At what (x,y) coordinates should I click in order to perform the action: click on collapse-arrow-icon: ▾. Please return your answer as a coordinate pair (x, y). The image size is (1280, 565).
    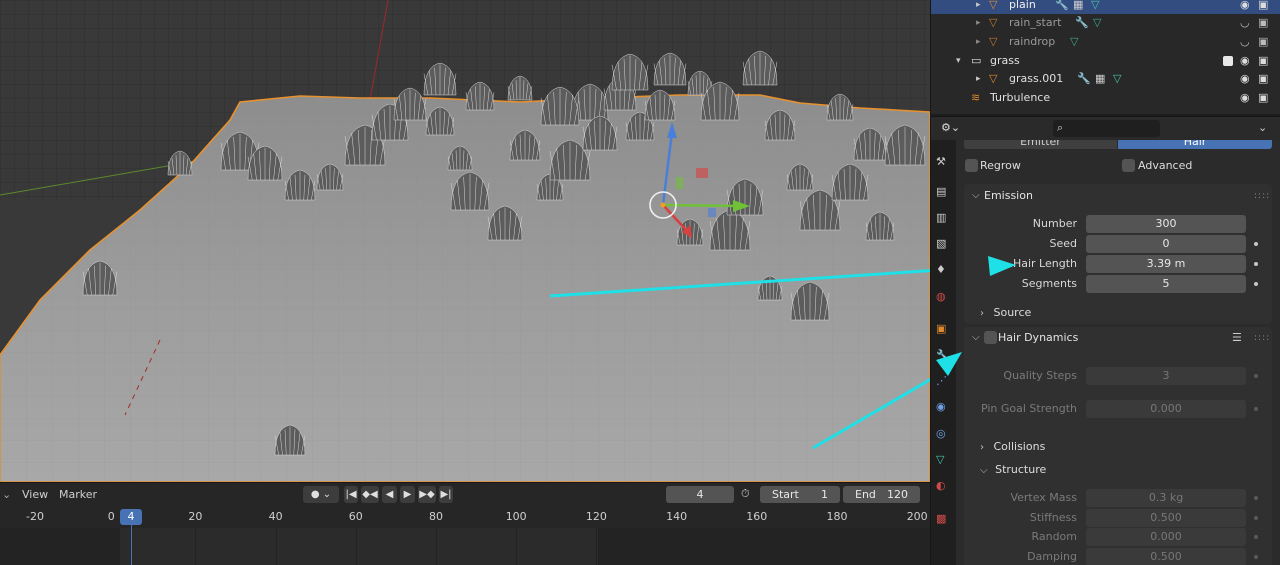
    Looking at the image, I should click on (958, 61).